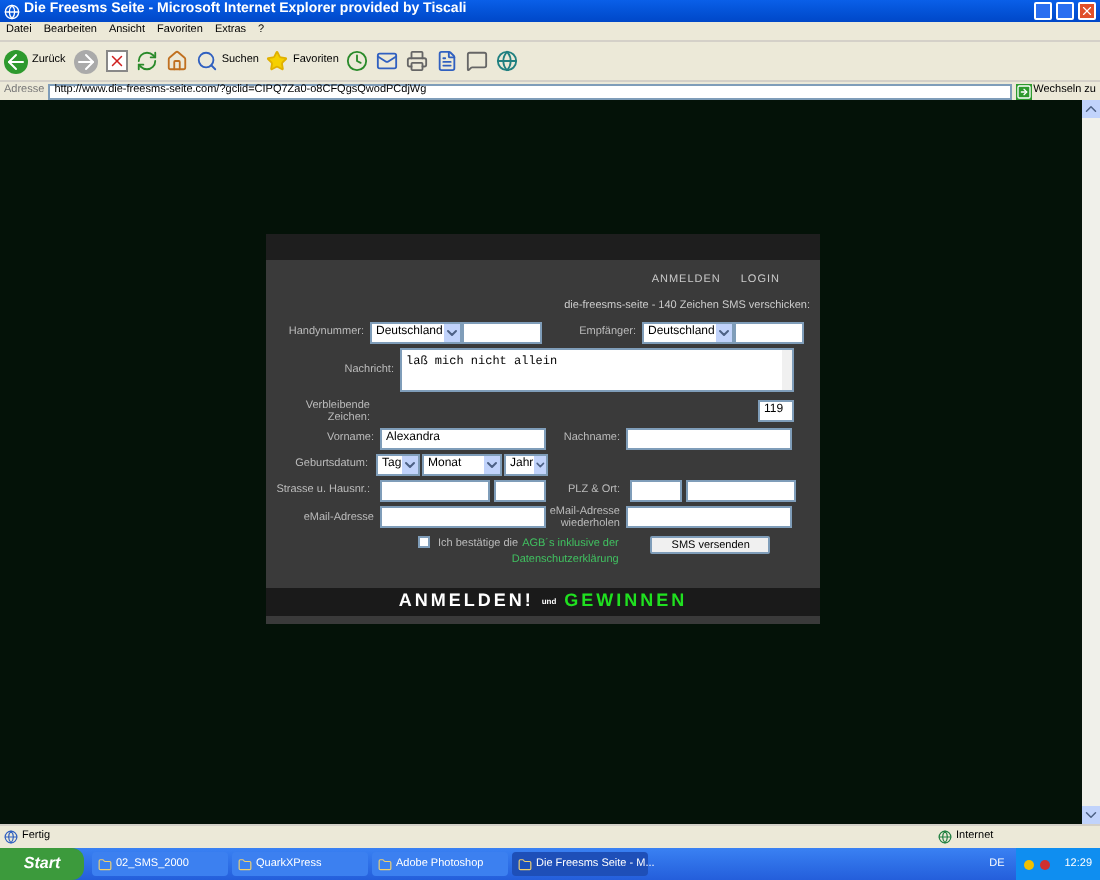 The image size is (1100, 880). I want to click on scrollbar, so click(1091, 462).